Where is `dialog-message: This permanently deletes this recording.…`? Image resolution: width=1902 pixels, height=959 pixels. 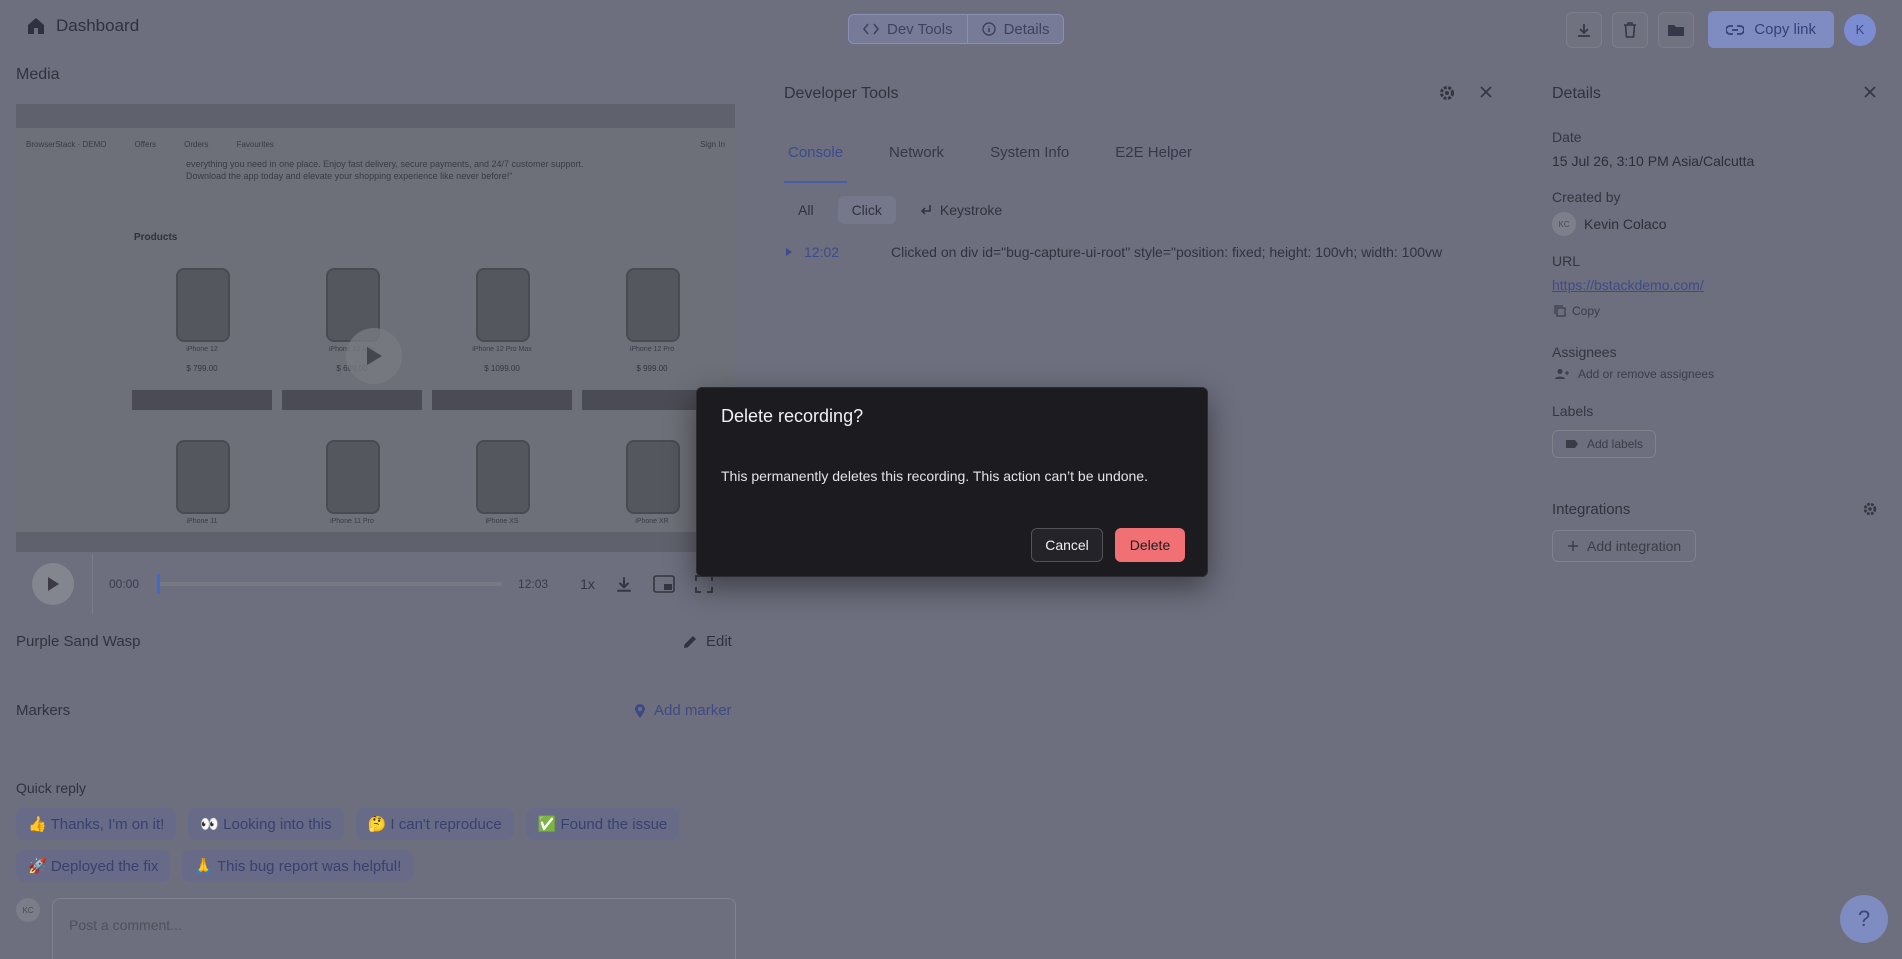 dialog-message: This permanently deletes this recording.… is located at coordinates (934, 476).